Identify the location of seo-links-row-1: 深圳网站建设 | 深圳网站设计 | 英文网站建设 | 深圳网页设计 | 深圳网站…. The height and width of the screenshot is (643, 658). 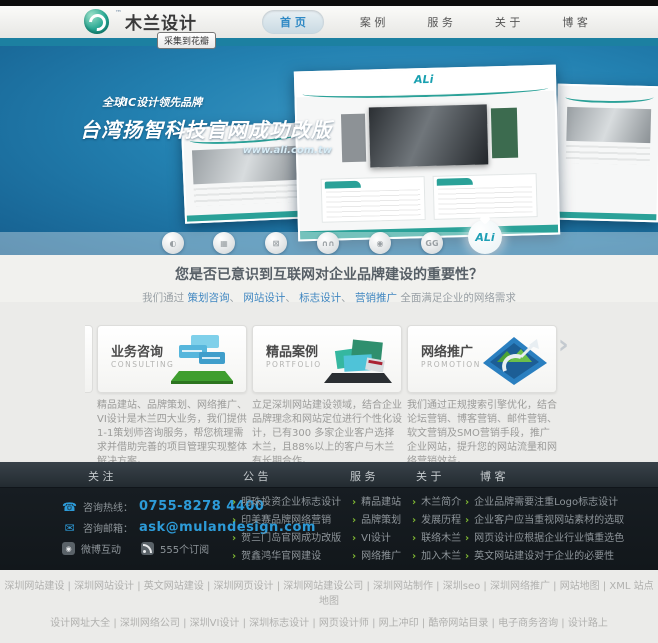
(329, 594).